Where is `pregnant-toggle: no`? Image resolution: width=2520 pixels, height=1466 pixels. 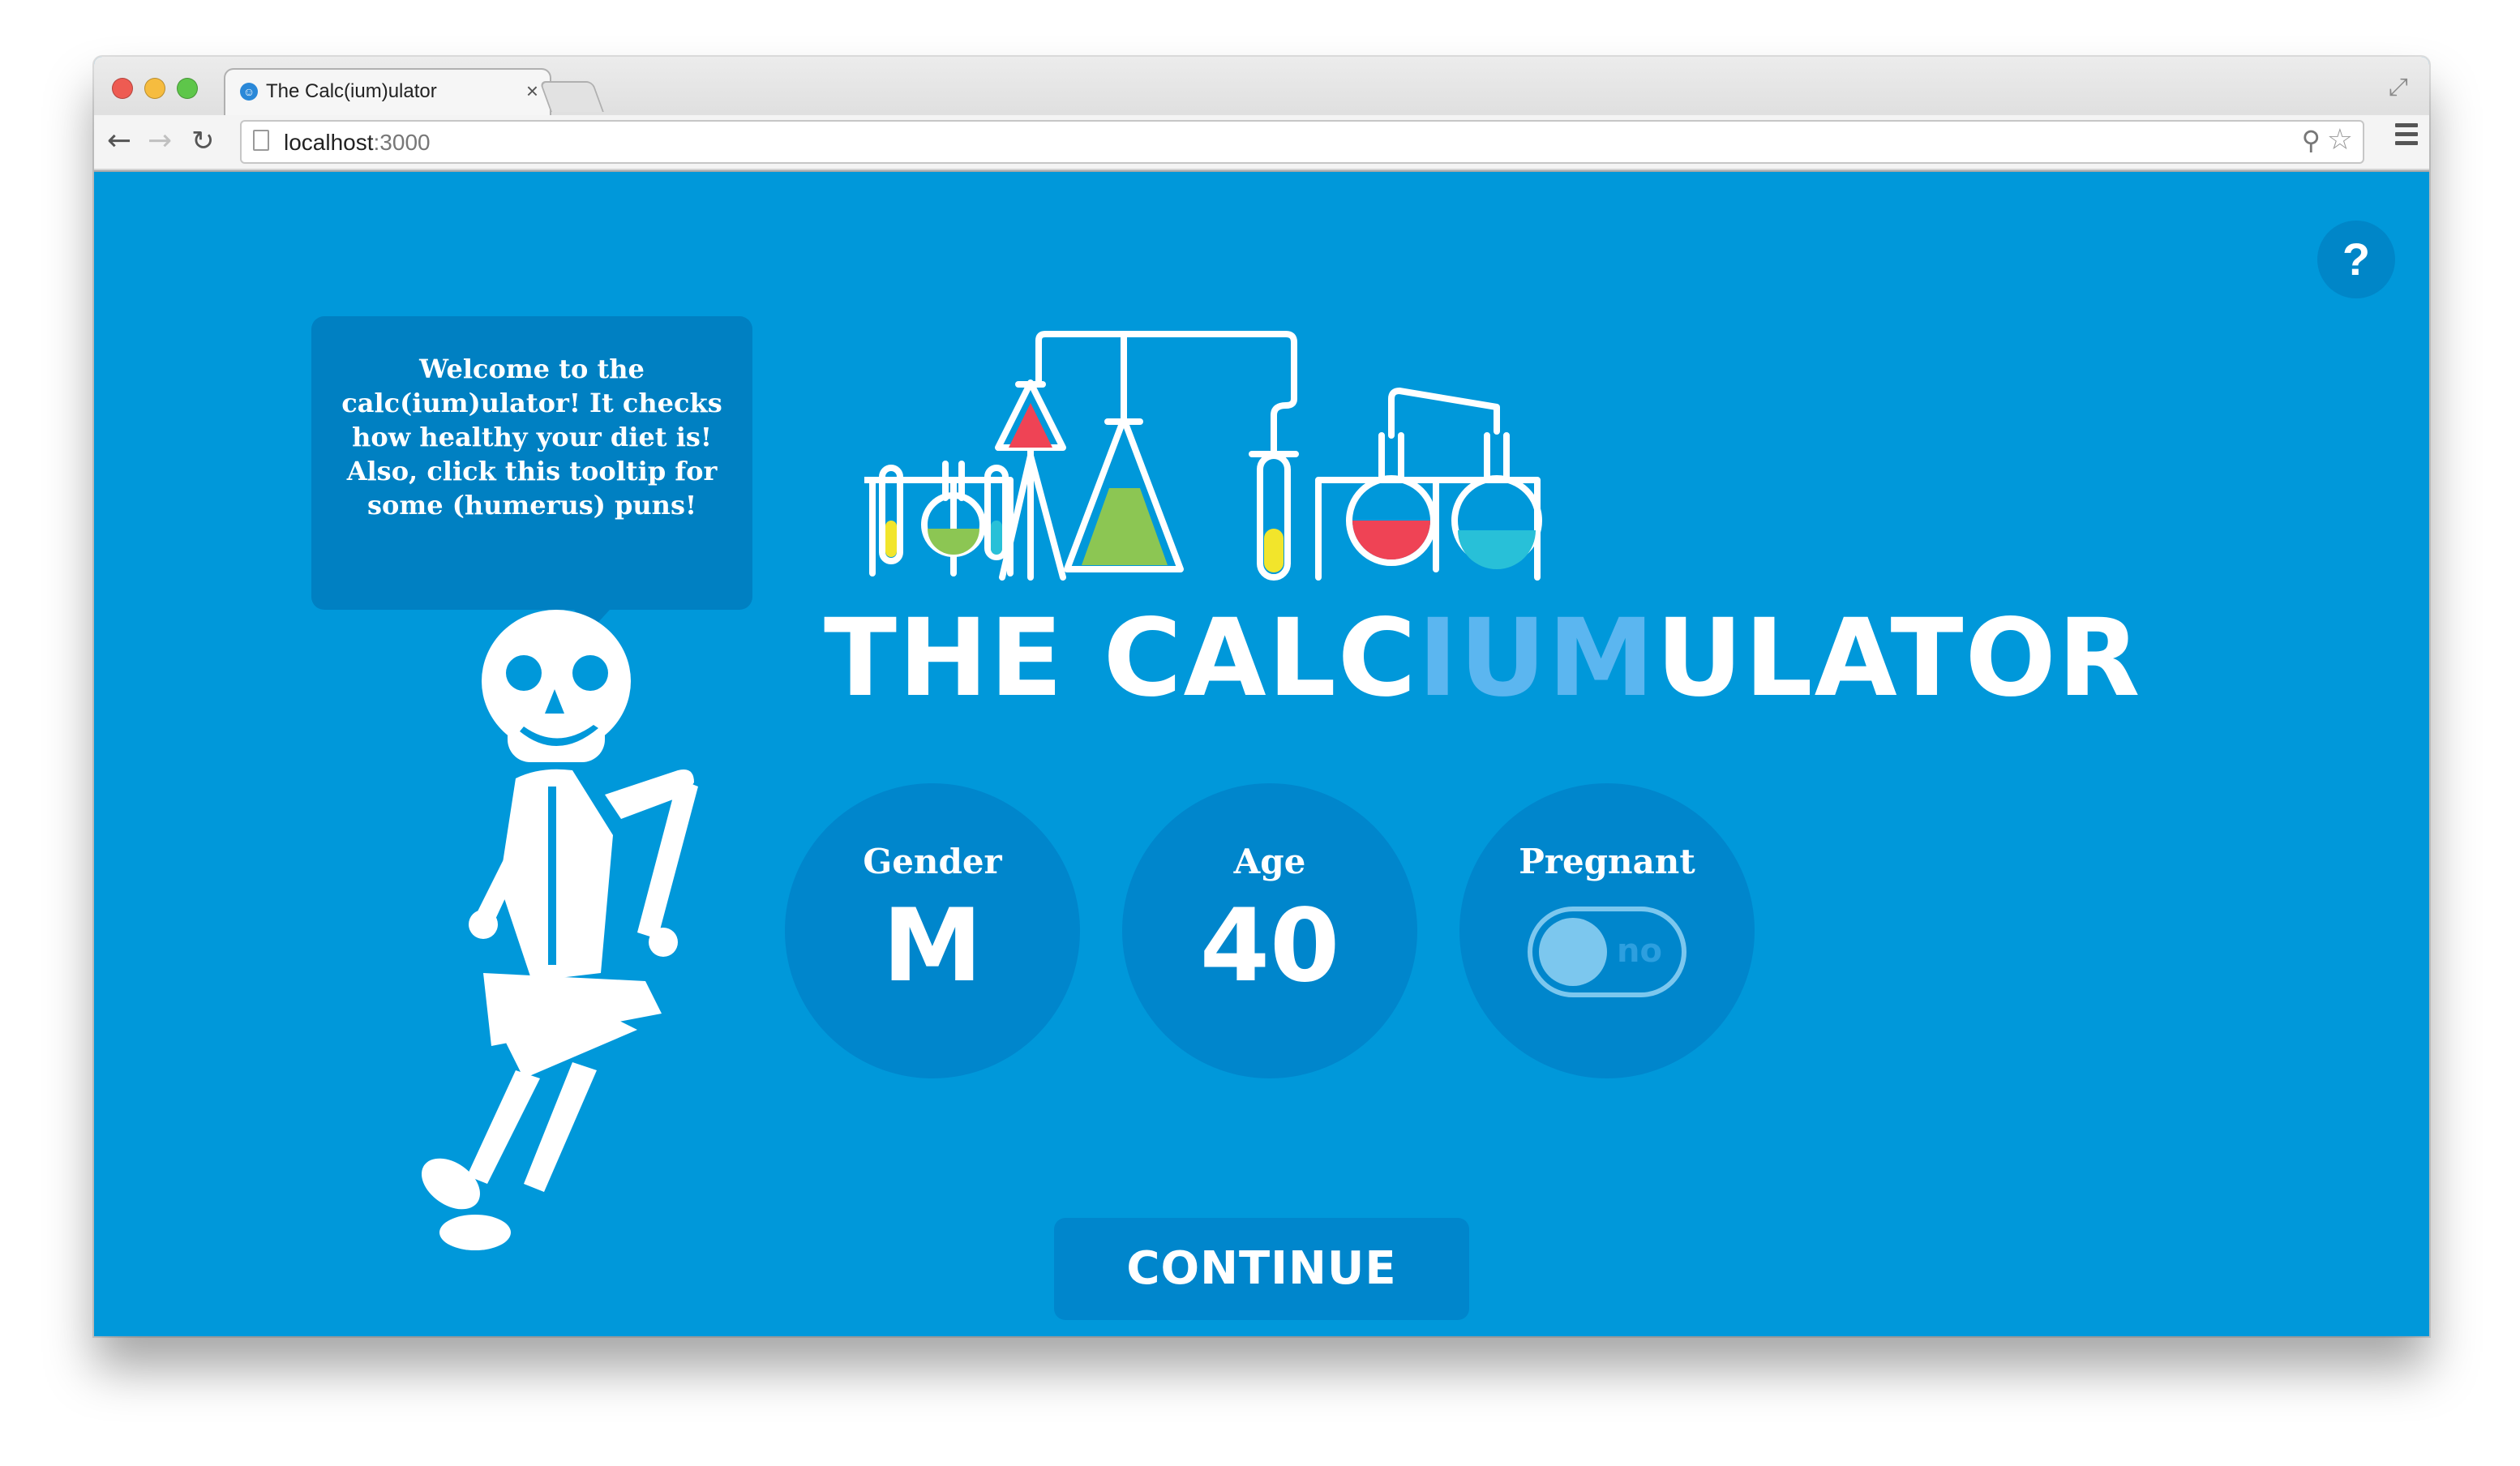
pregnant-toggle: no is located at coordinates (1607, 952).